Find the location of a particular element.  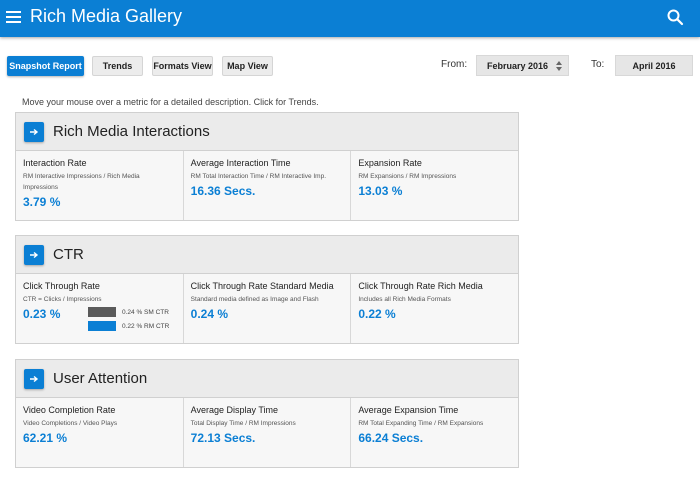

app-title: Rich Media Gallery is located at coordinates (106, 16).